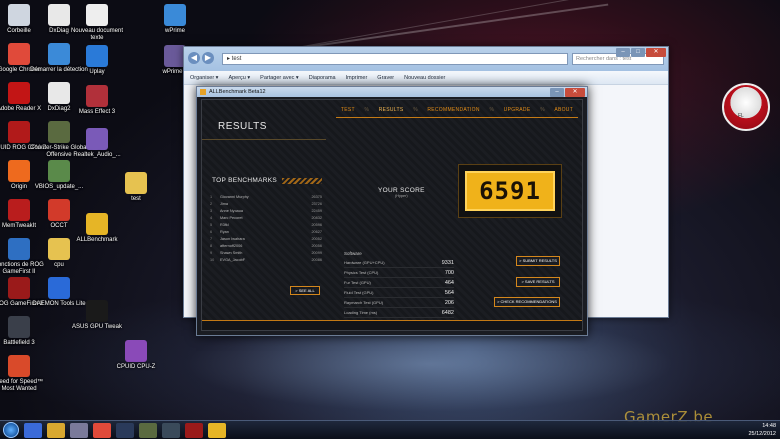 The height and width of the screenshot is (439, 780). What do you see at coordinates (401, 190) in the screenshot?
I see `your-score-title: YOUR SCORE` at bounding box center [401, 190].